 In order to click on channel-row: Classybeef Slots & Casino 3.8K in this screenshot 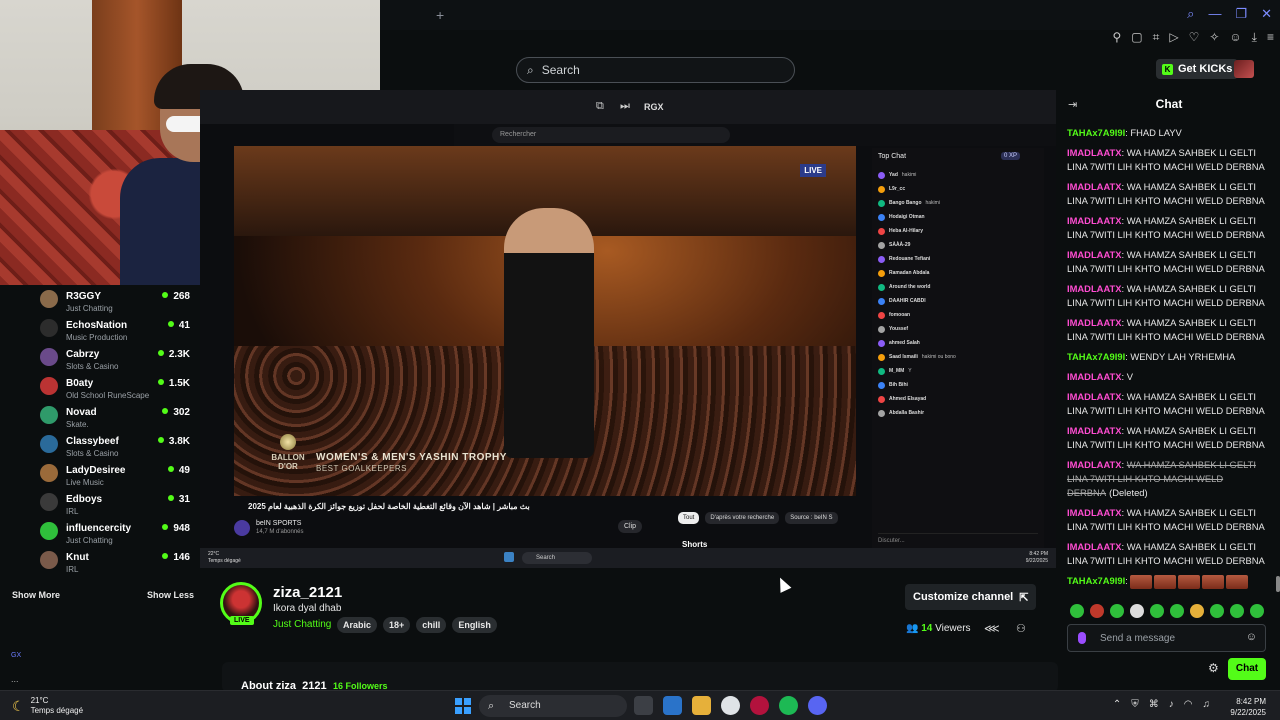, I will do `click(116, 444)`.